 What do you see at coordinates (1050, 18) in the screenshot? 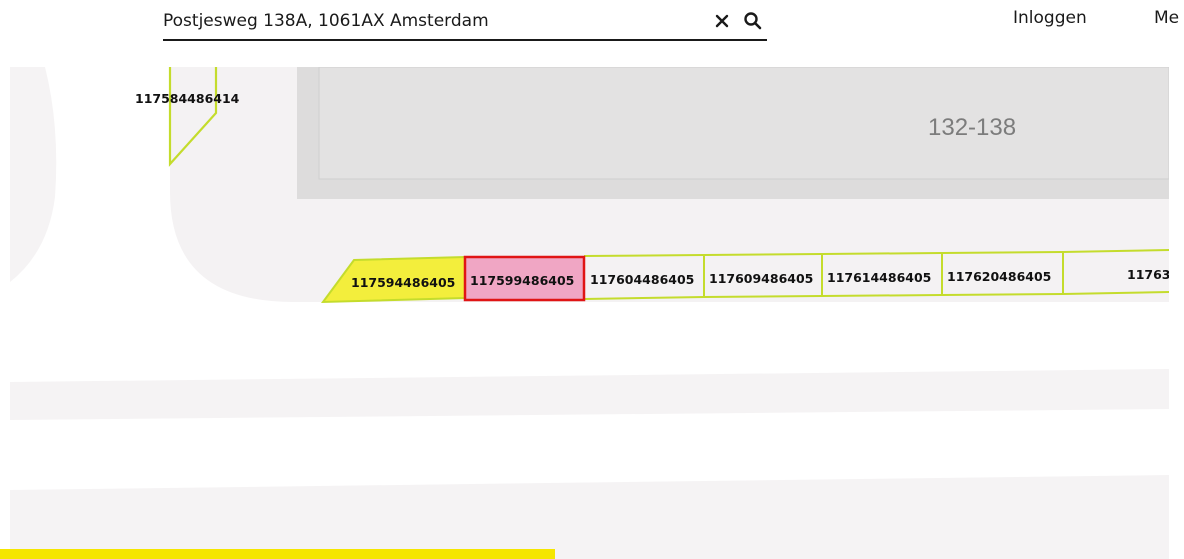
I see `login-link: Inloggen` at bounding box center [1050, 18].